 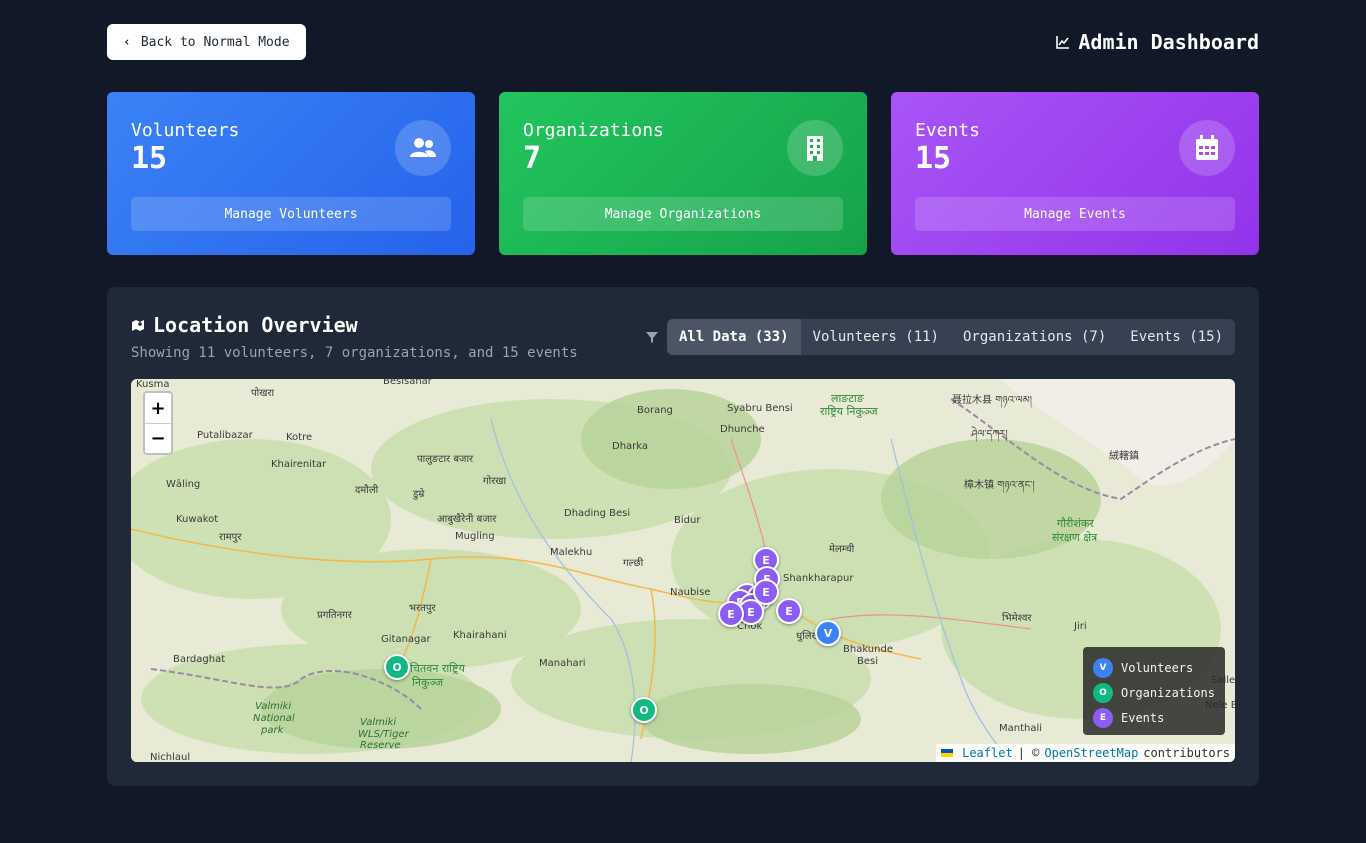 What do you see at coordinates (467, 519) in the screenshot?
I see `map-label: आबुखैरेनी बजार` at bounding box center [467, 519].